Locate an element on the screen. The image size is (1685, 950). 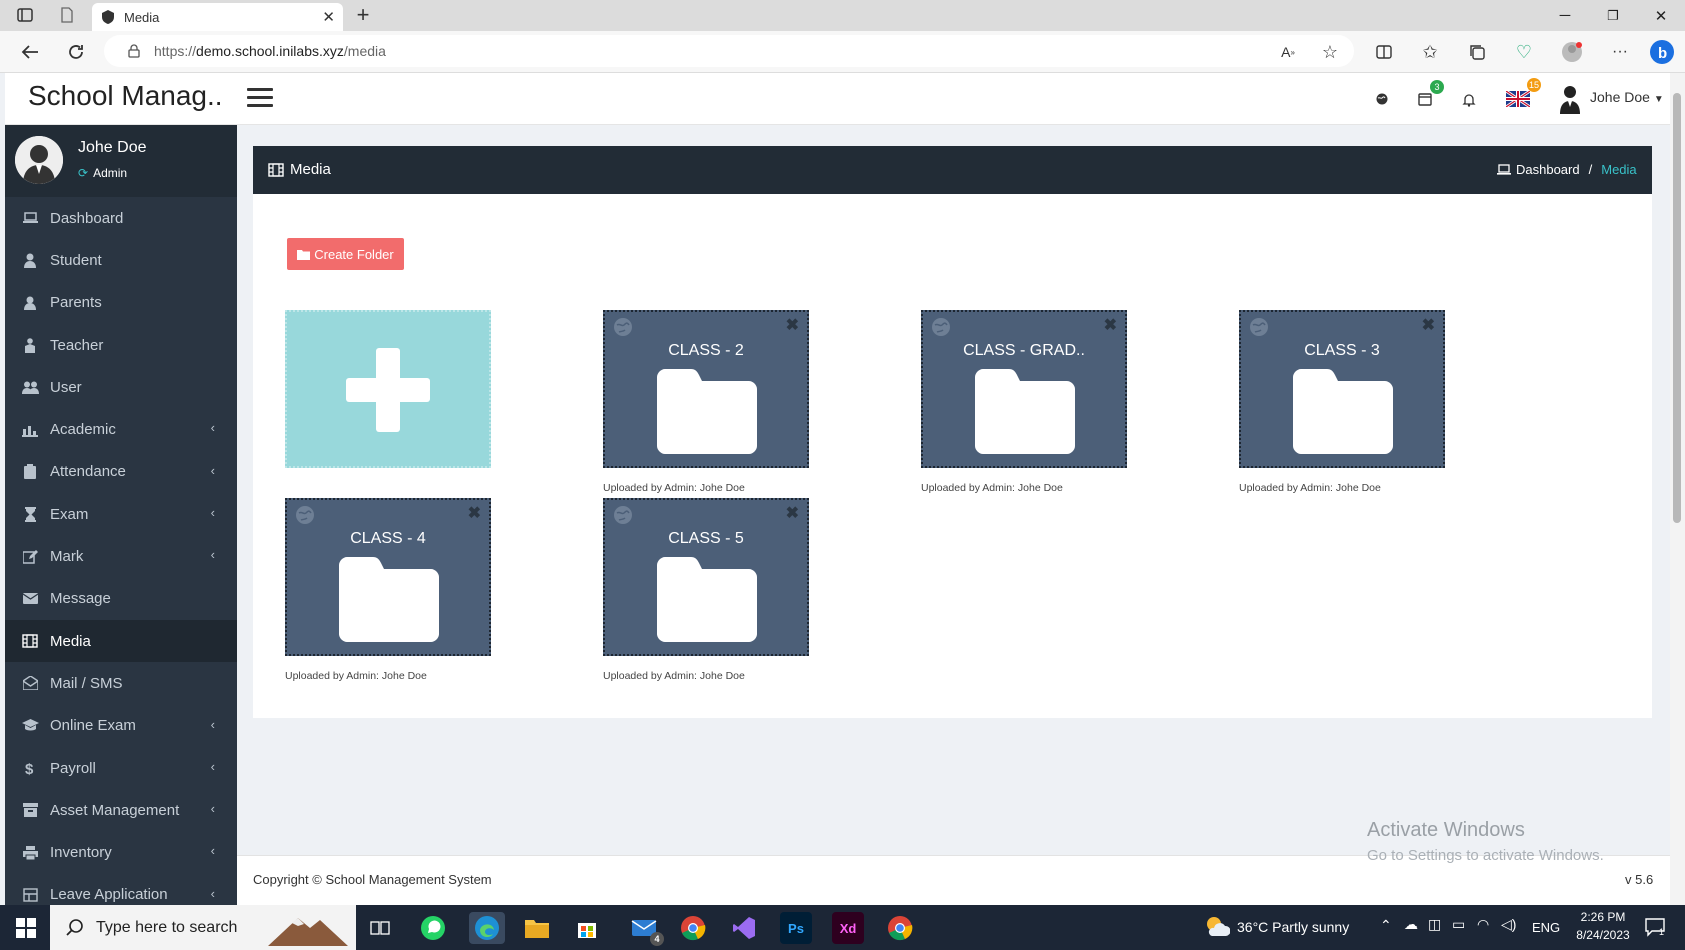
adobe-xd-icon: Xd is located at coordinates (848, 928).